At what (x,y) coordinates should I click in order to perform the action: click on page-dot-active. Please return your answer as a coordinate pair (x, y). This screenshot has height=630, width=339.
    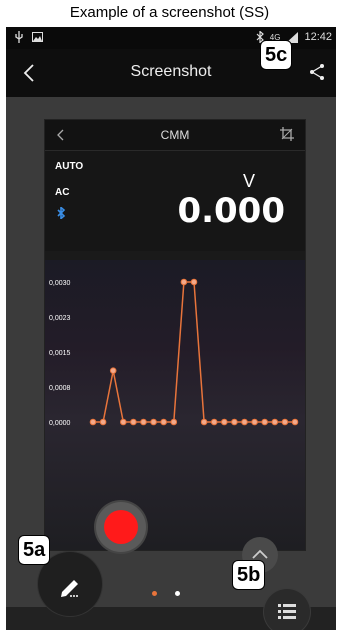
    Looking at the image, I should click on (154, 593).